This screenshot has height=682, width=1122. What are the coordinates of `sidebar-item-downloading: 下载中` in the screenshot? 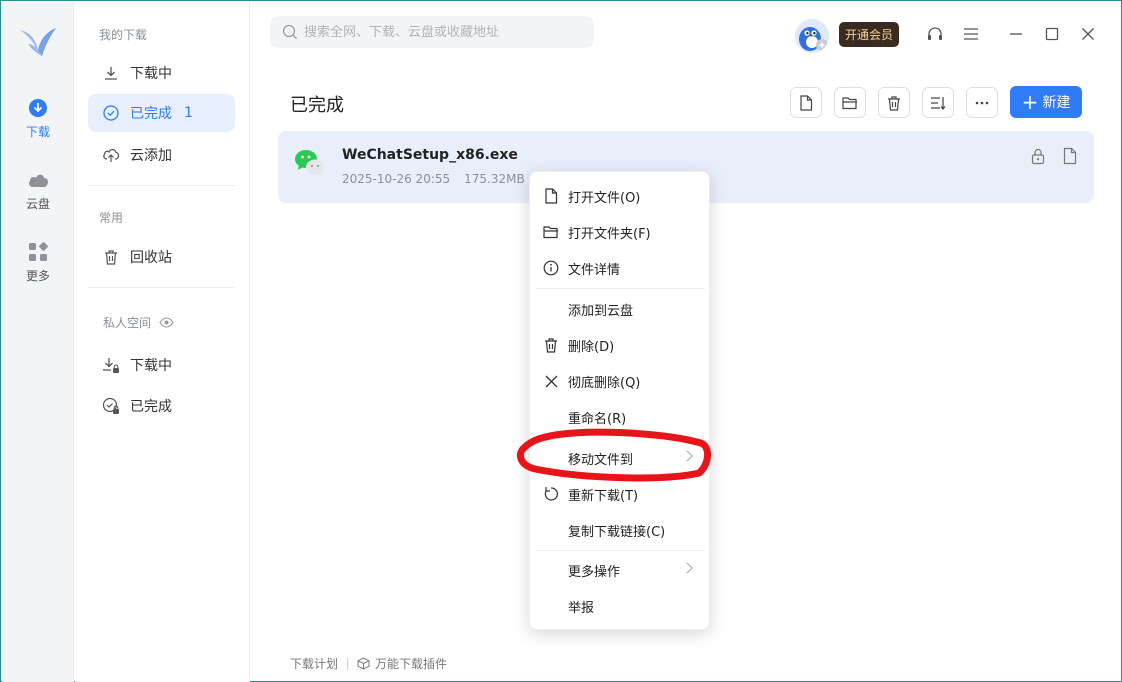 It's located at (161, 73).